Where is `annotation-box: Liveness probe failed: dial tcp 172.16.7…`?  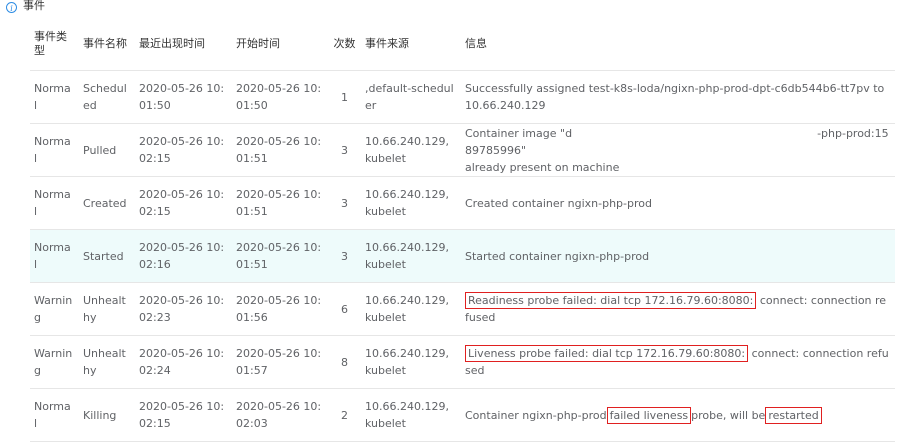 annotation-box: Liveness probe failed: dial tcp 172.16.7… is located at coordinates (607, 353).